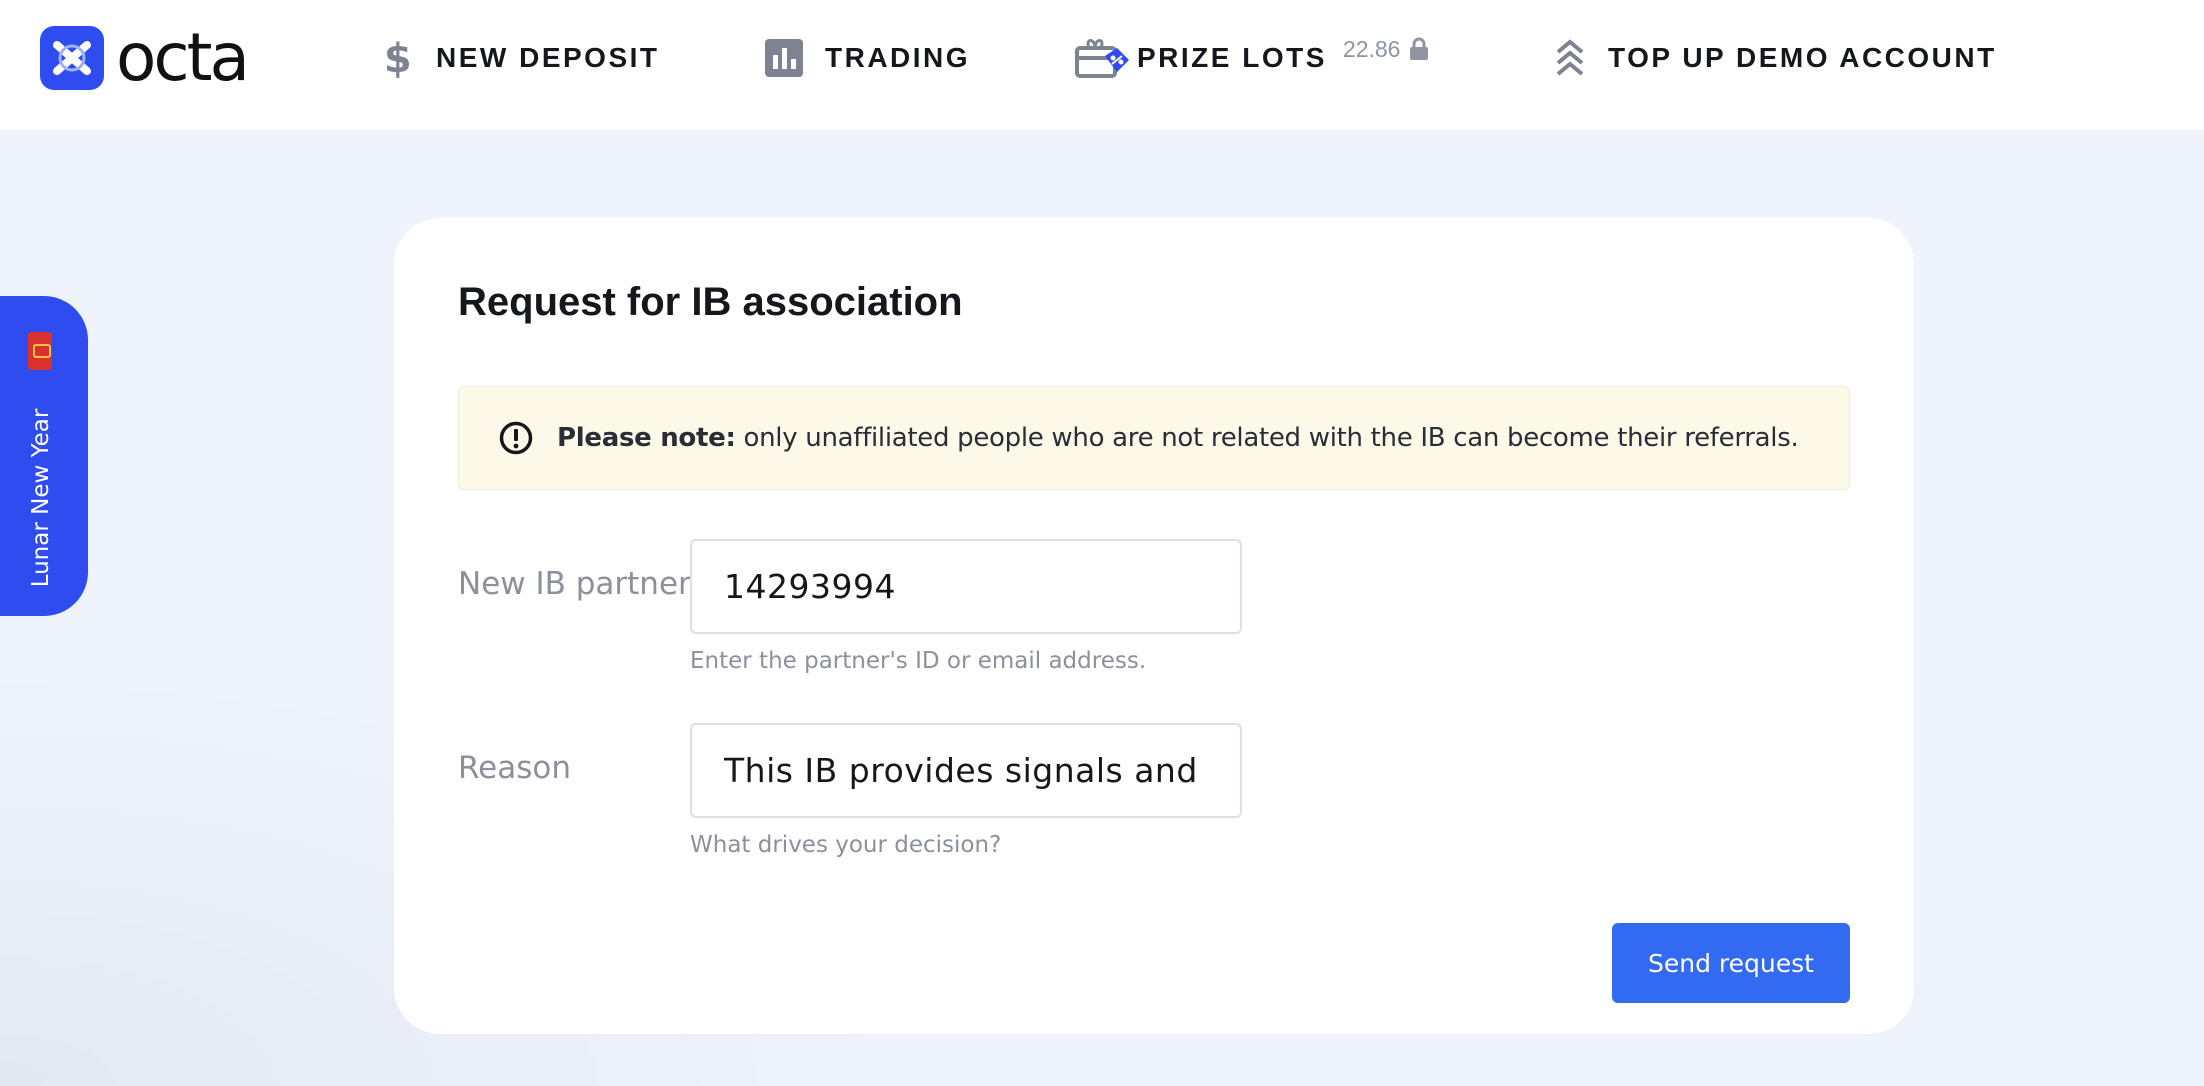 The width and height of the screenshot is (2204, 1086). What do you see at coordinates (1232, 57) in the screenshot?
I see `nav-prize-lots-label: PRIZE LOTS` at bounding box center [1232, 57].